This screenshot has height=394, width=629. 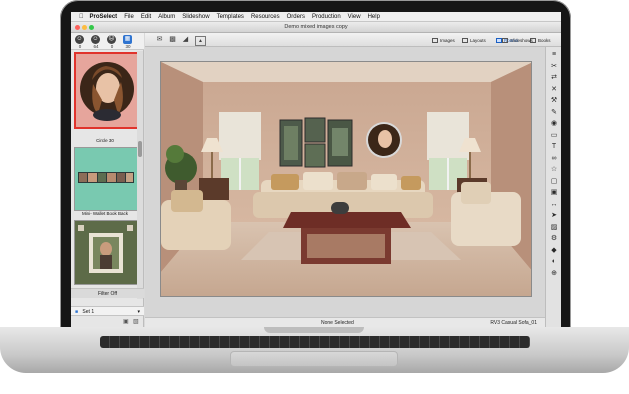 I want to click on mail-icon: ✉, so click(x=159, y=40).